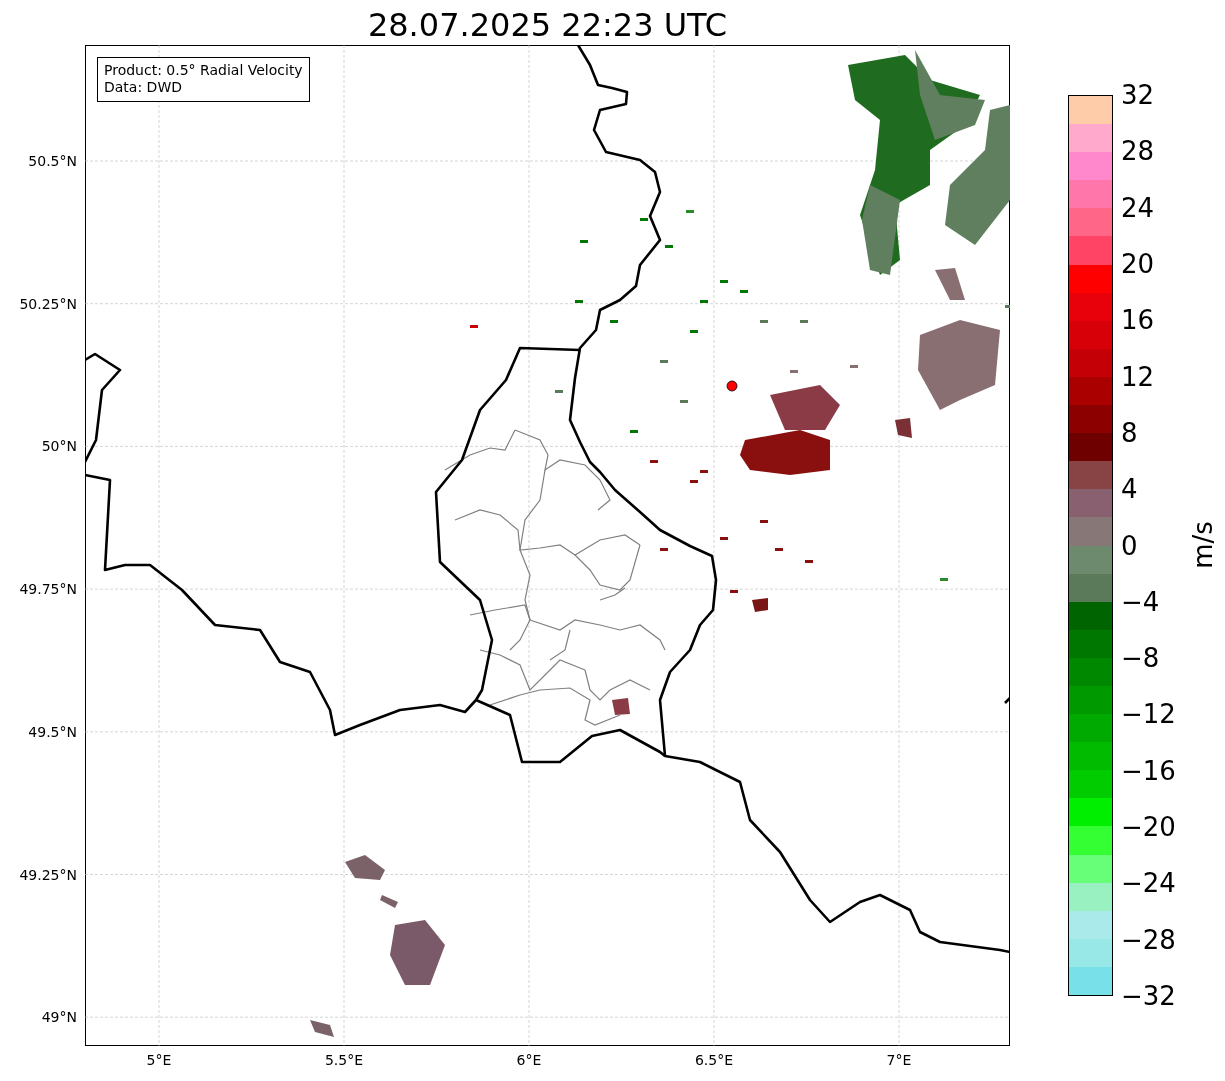  Describe the element at coordinates (529, 1060) in the screenshot. I see `tick-label: 6°E` at that location.